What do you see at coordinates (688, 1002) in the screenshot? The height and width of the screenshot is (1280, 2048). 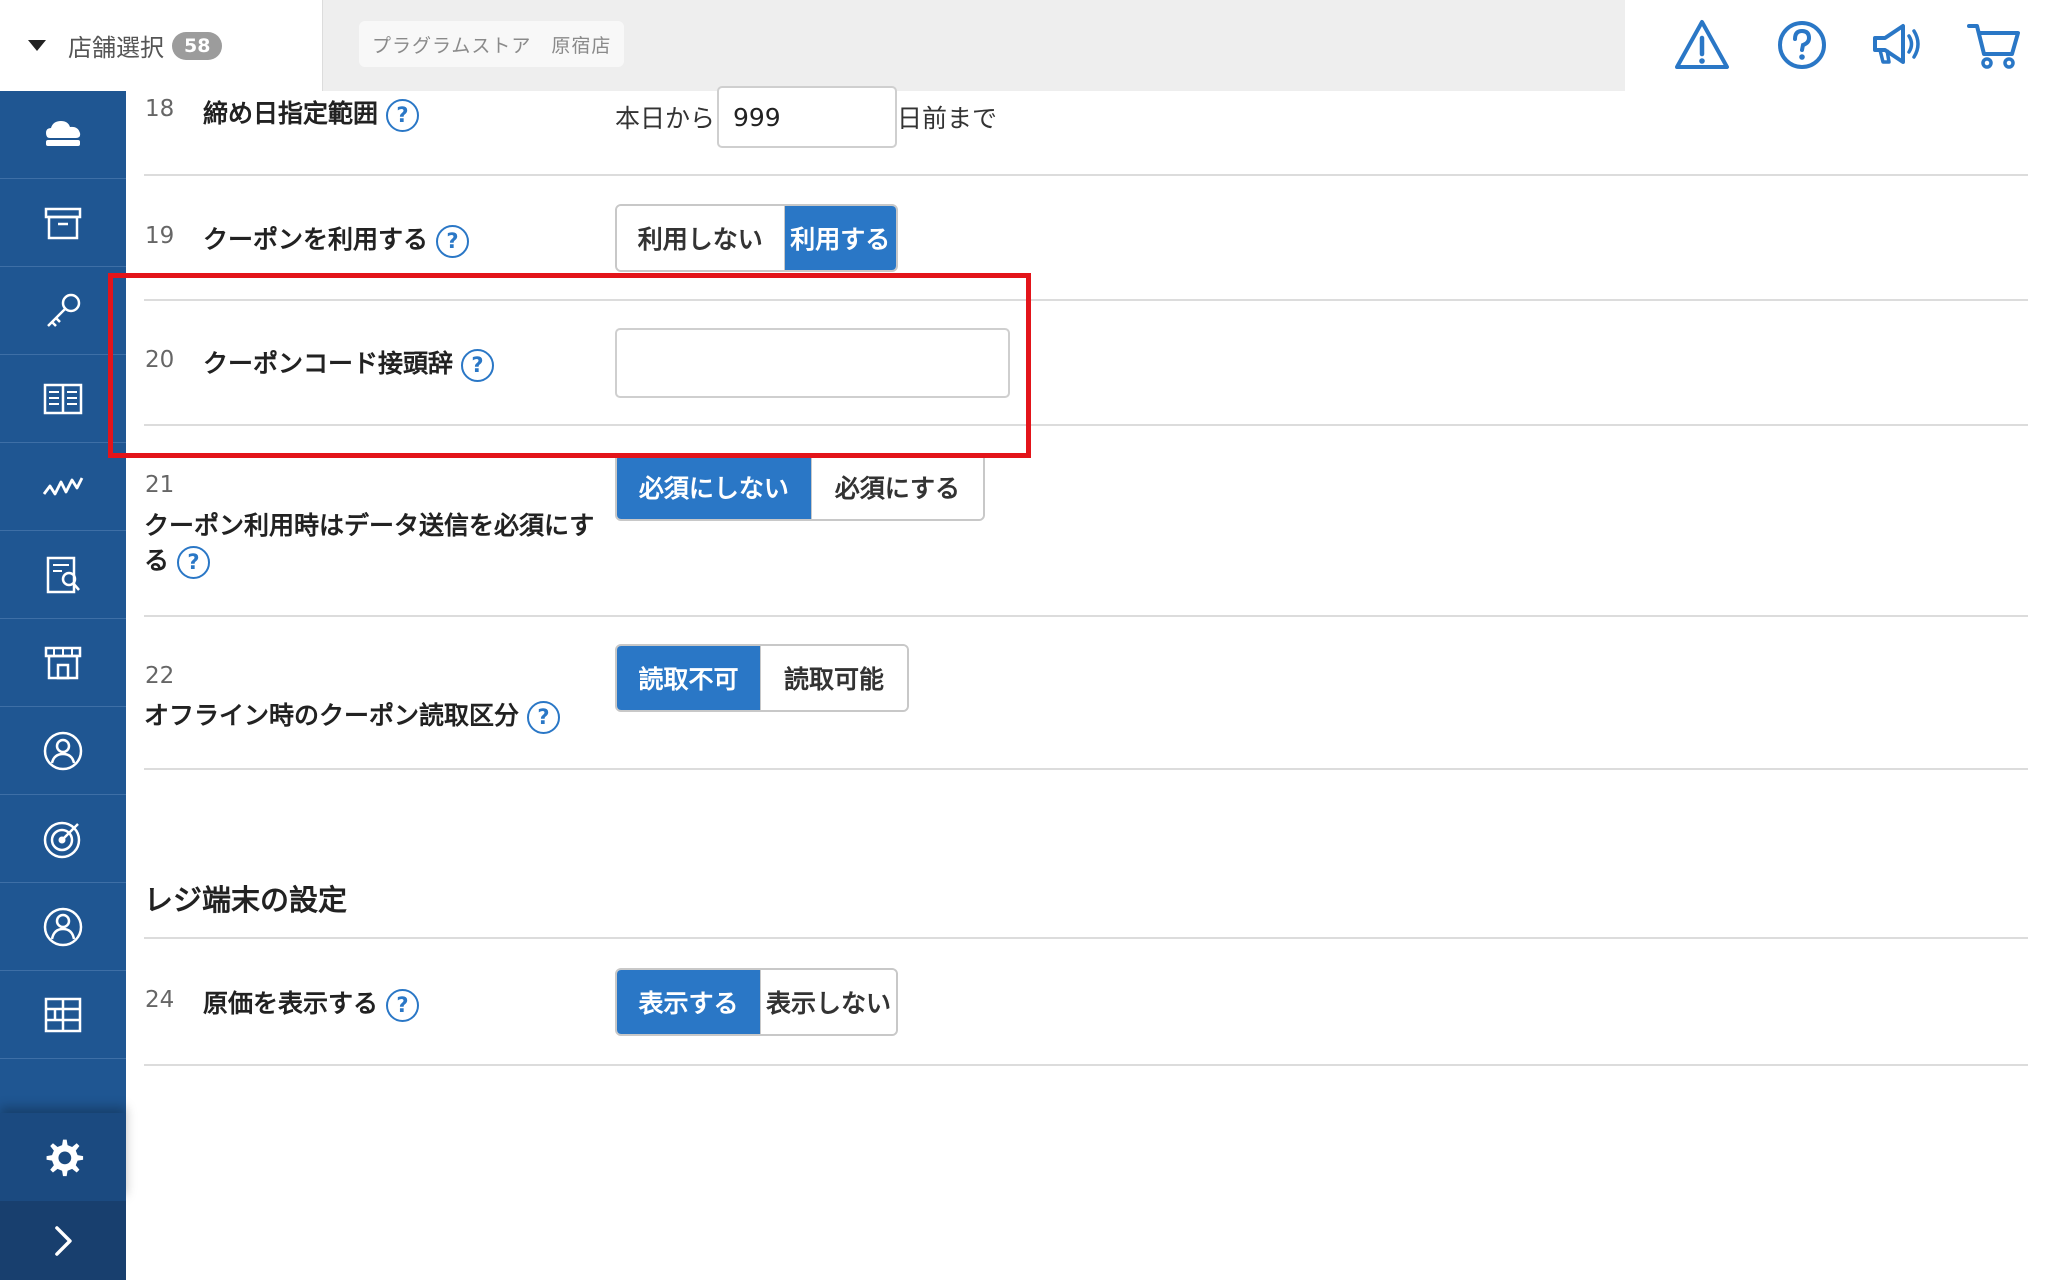 I see `show-cost-on-button: 表示する` at bounding box center [688, 1002].